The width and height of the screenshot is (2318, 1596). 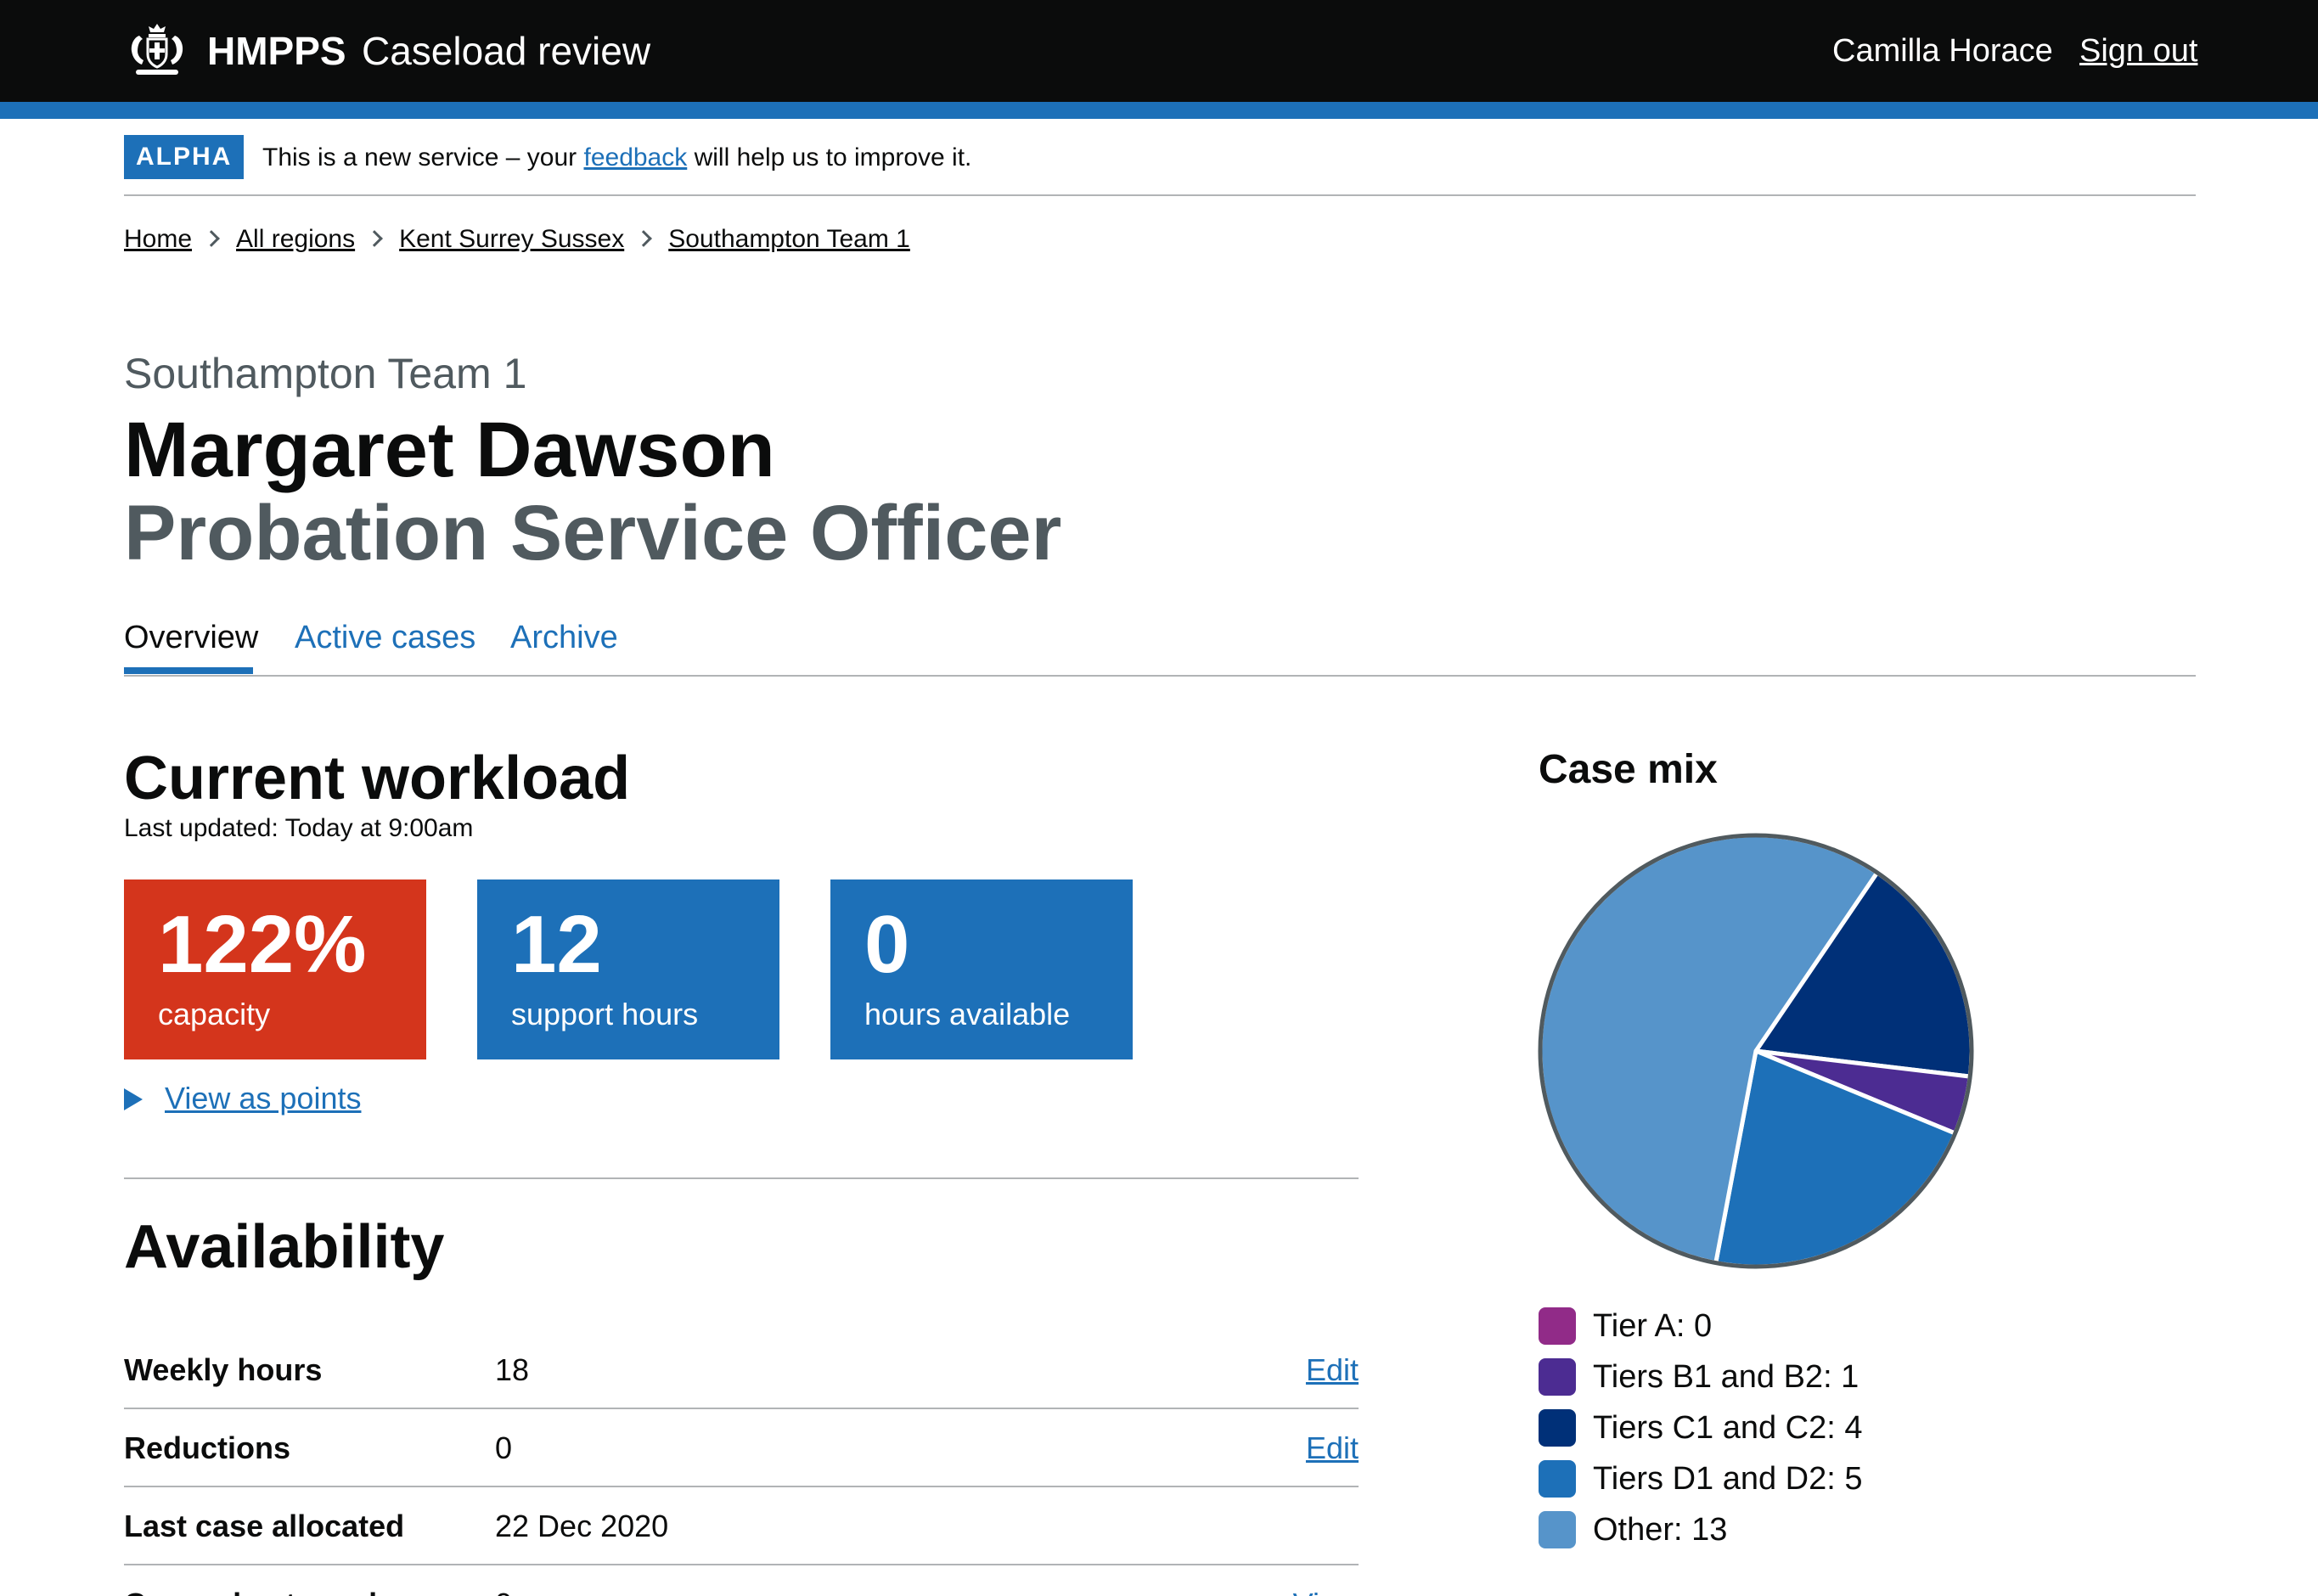 I want to click on caret-right-icon, so click(x=133, y=1099).